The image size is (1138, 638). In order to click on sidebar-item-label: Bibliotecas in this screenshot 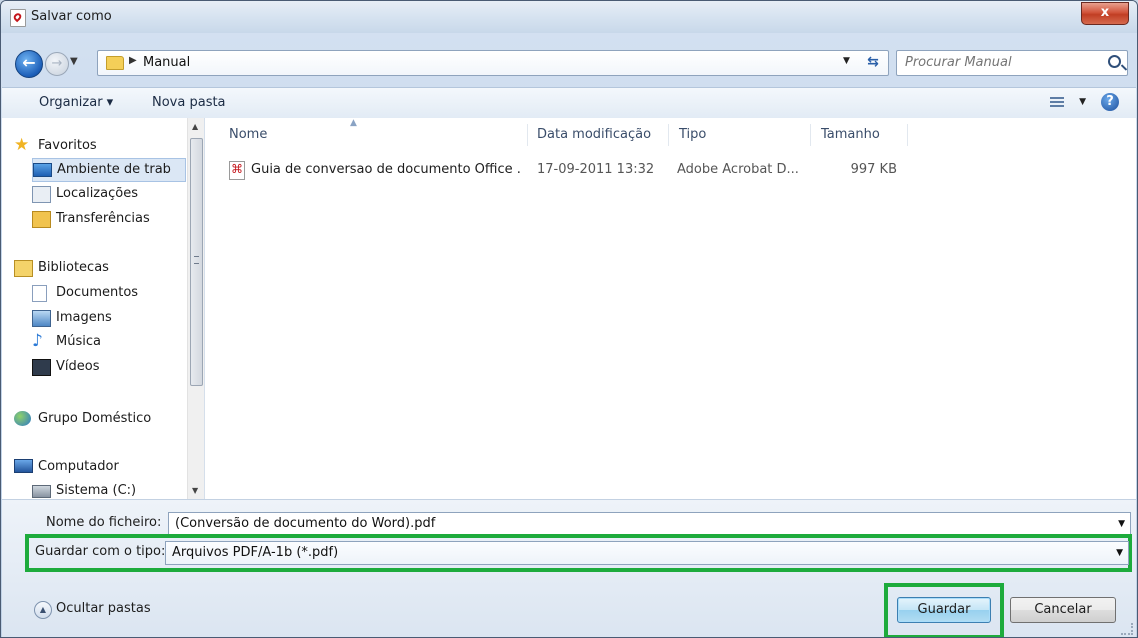, I will do `click(73, 267)`.